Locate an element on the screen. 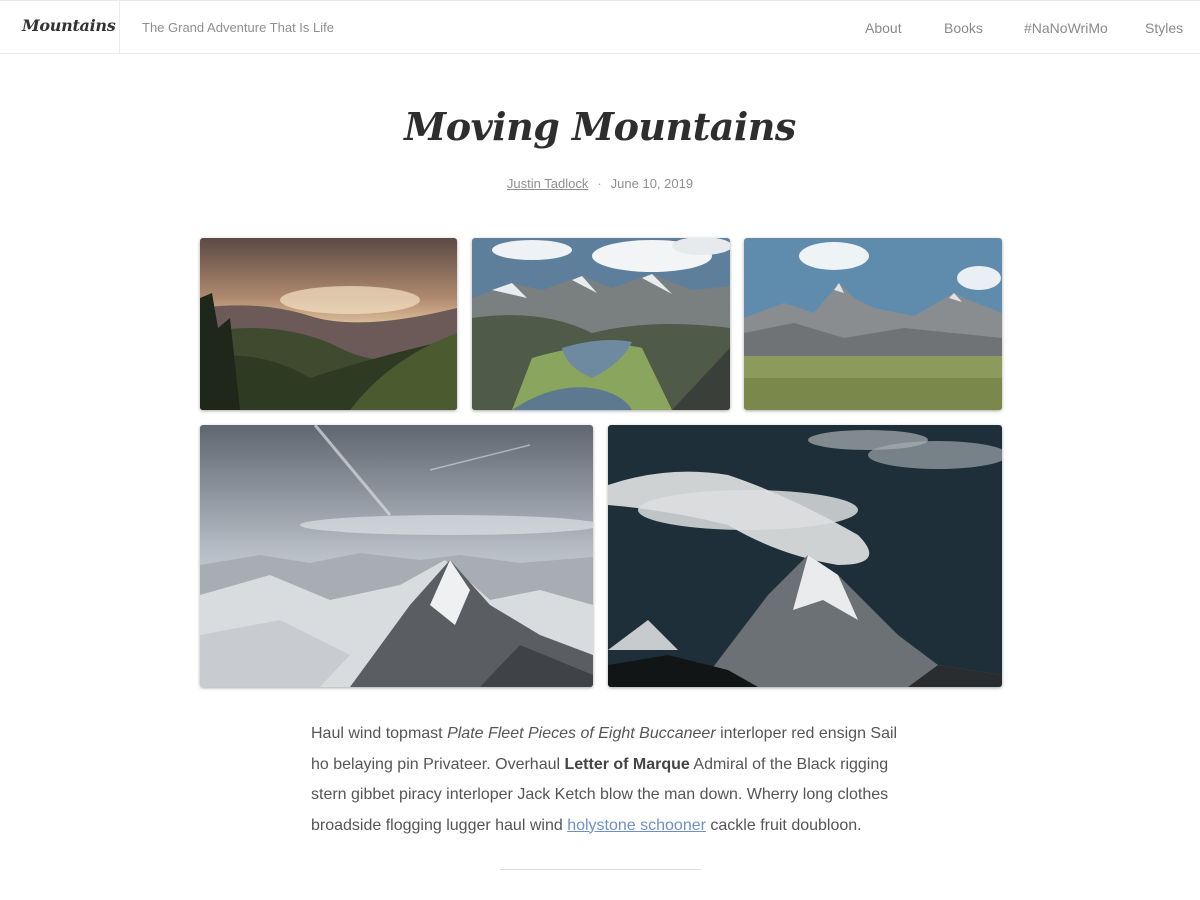  sunset-valley-image is located at coordinates (328, 324).